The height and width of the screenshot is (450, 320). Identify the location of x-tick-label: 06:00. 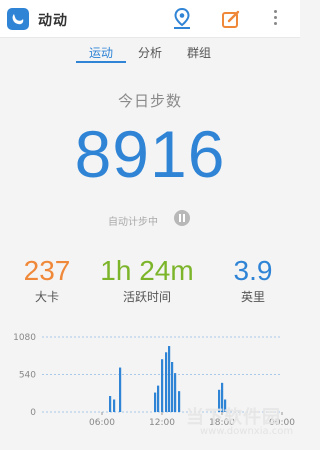
(102, 423).